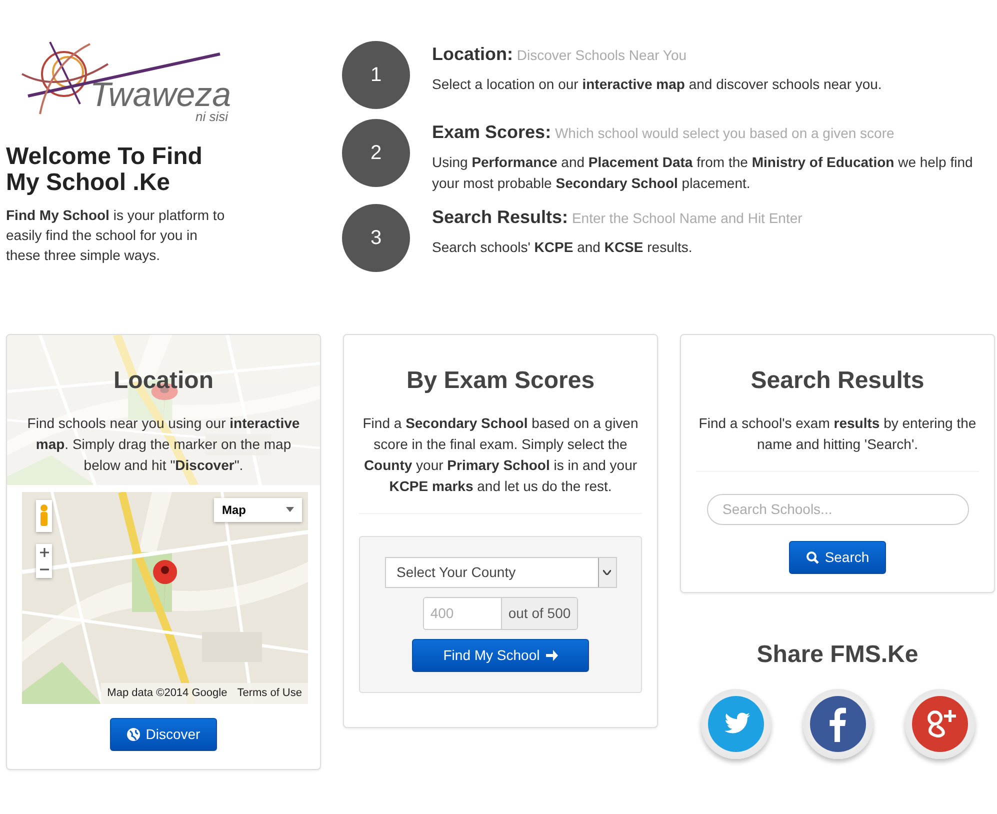  Describe the element at coordinates (500, 217) in the screenshot. I see `step-title: Search Results:` at that location.